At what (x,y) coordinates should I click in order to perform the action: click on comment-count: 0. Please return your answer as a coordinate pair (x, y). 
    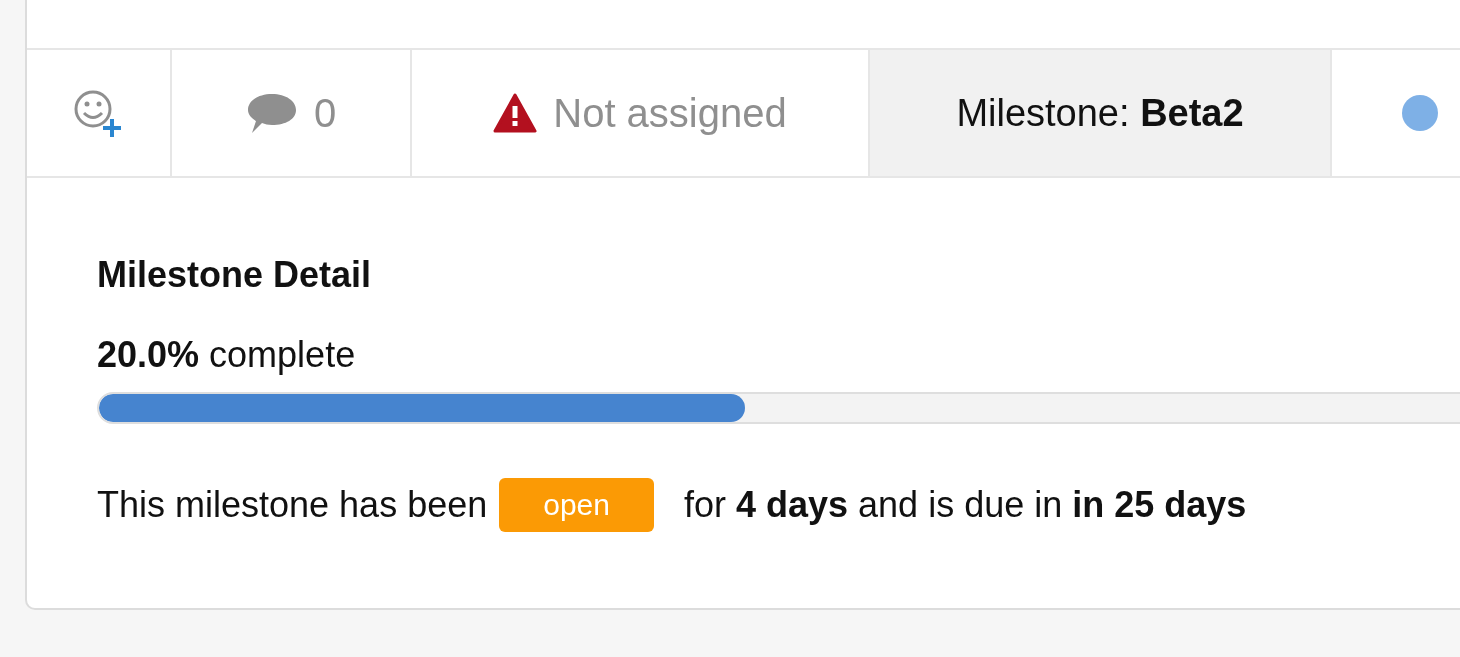
    Looking at the image, I should click on (325, 113).